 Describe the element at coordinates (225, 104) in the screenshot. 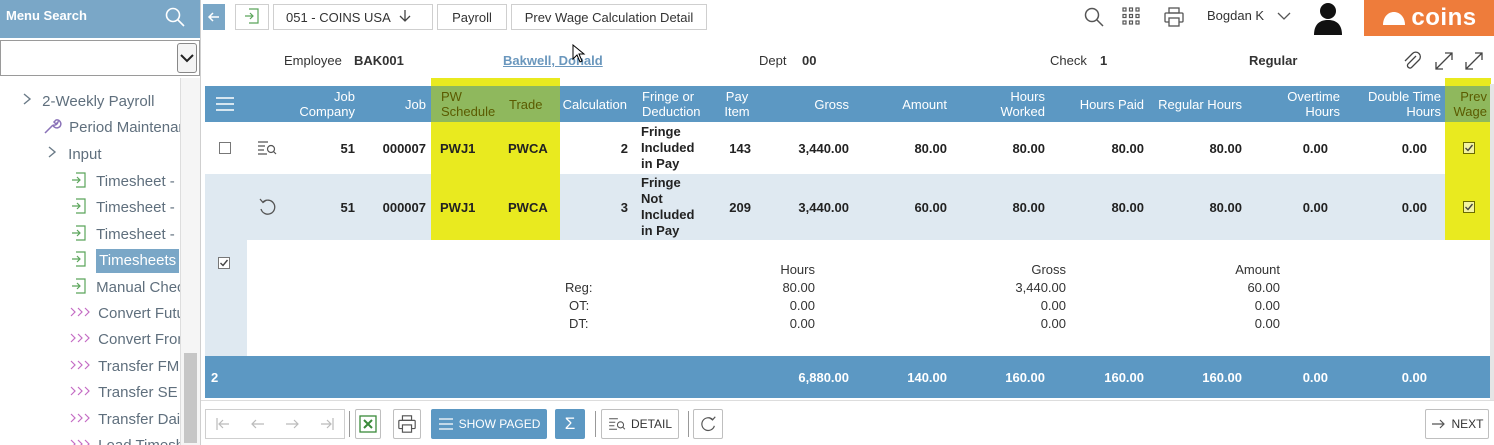

I see `column-menu-icon` at that location.